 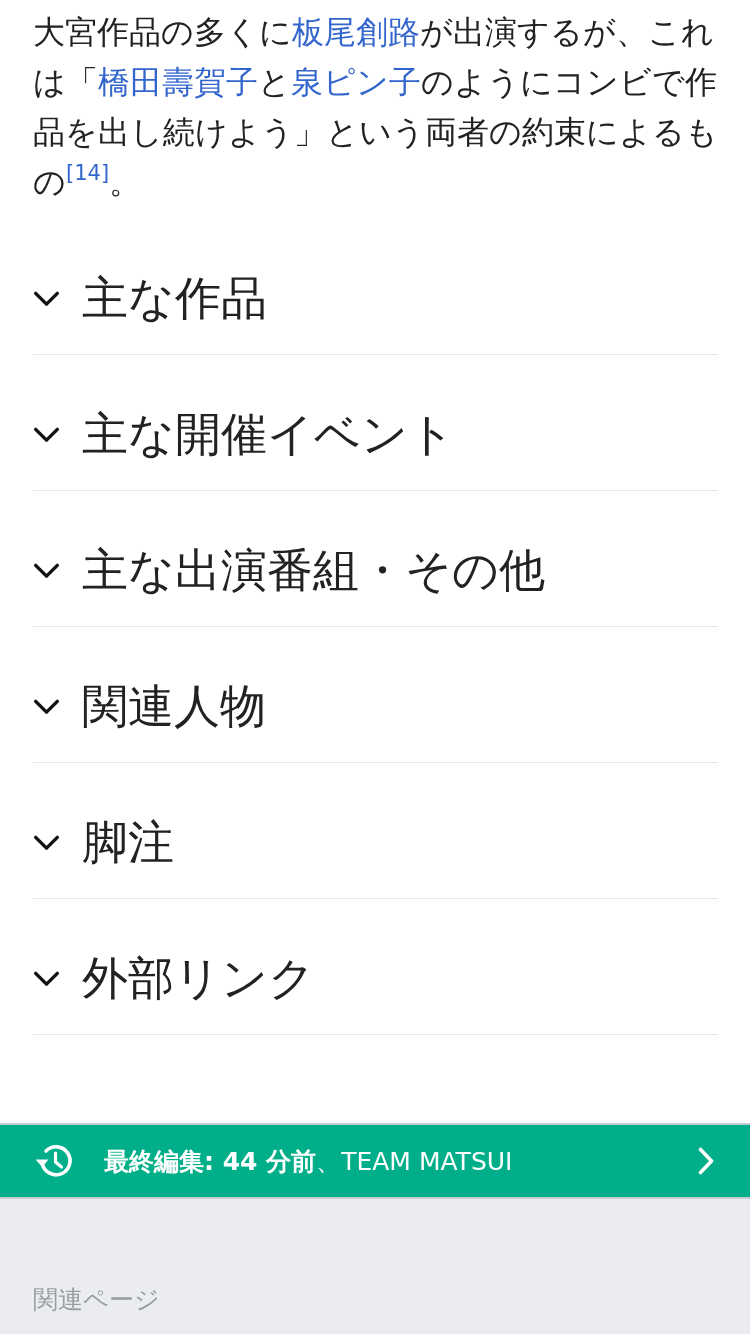 What do you see at coordinates (96, 1300) in the screenshot?
I see `related-pages-heading: 関連ページ` at bounding box center [96, 1300].